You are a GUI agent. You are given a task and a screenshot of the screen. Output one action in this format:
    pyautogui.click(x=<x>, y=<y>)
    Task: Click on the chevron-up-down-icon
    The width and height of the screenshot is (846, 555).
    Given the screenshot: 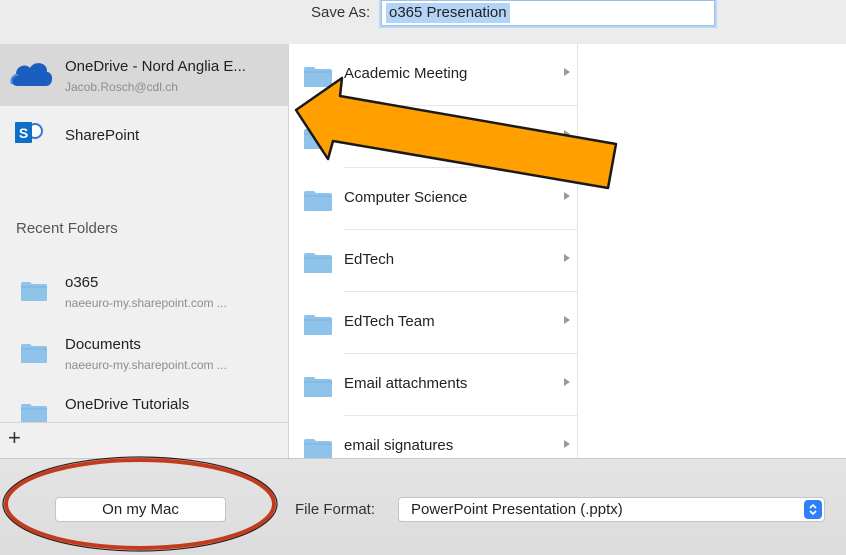 What is the action you would take?
    pyautogui.click(x=813, y=509)
    